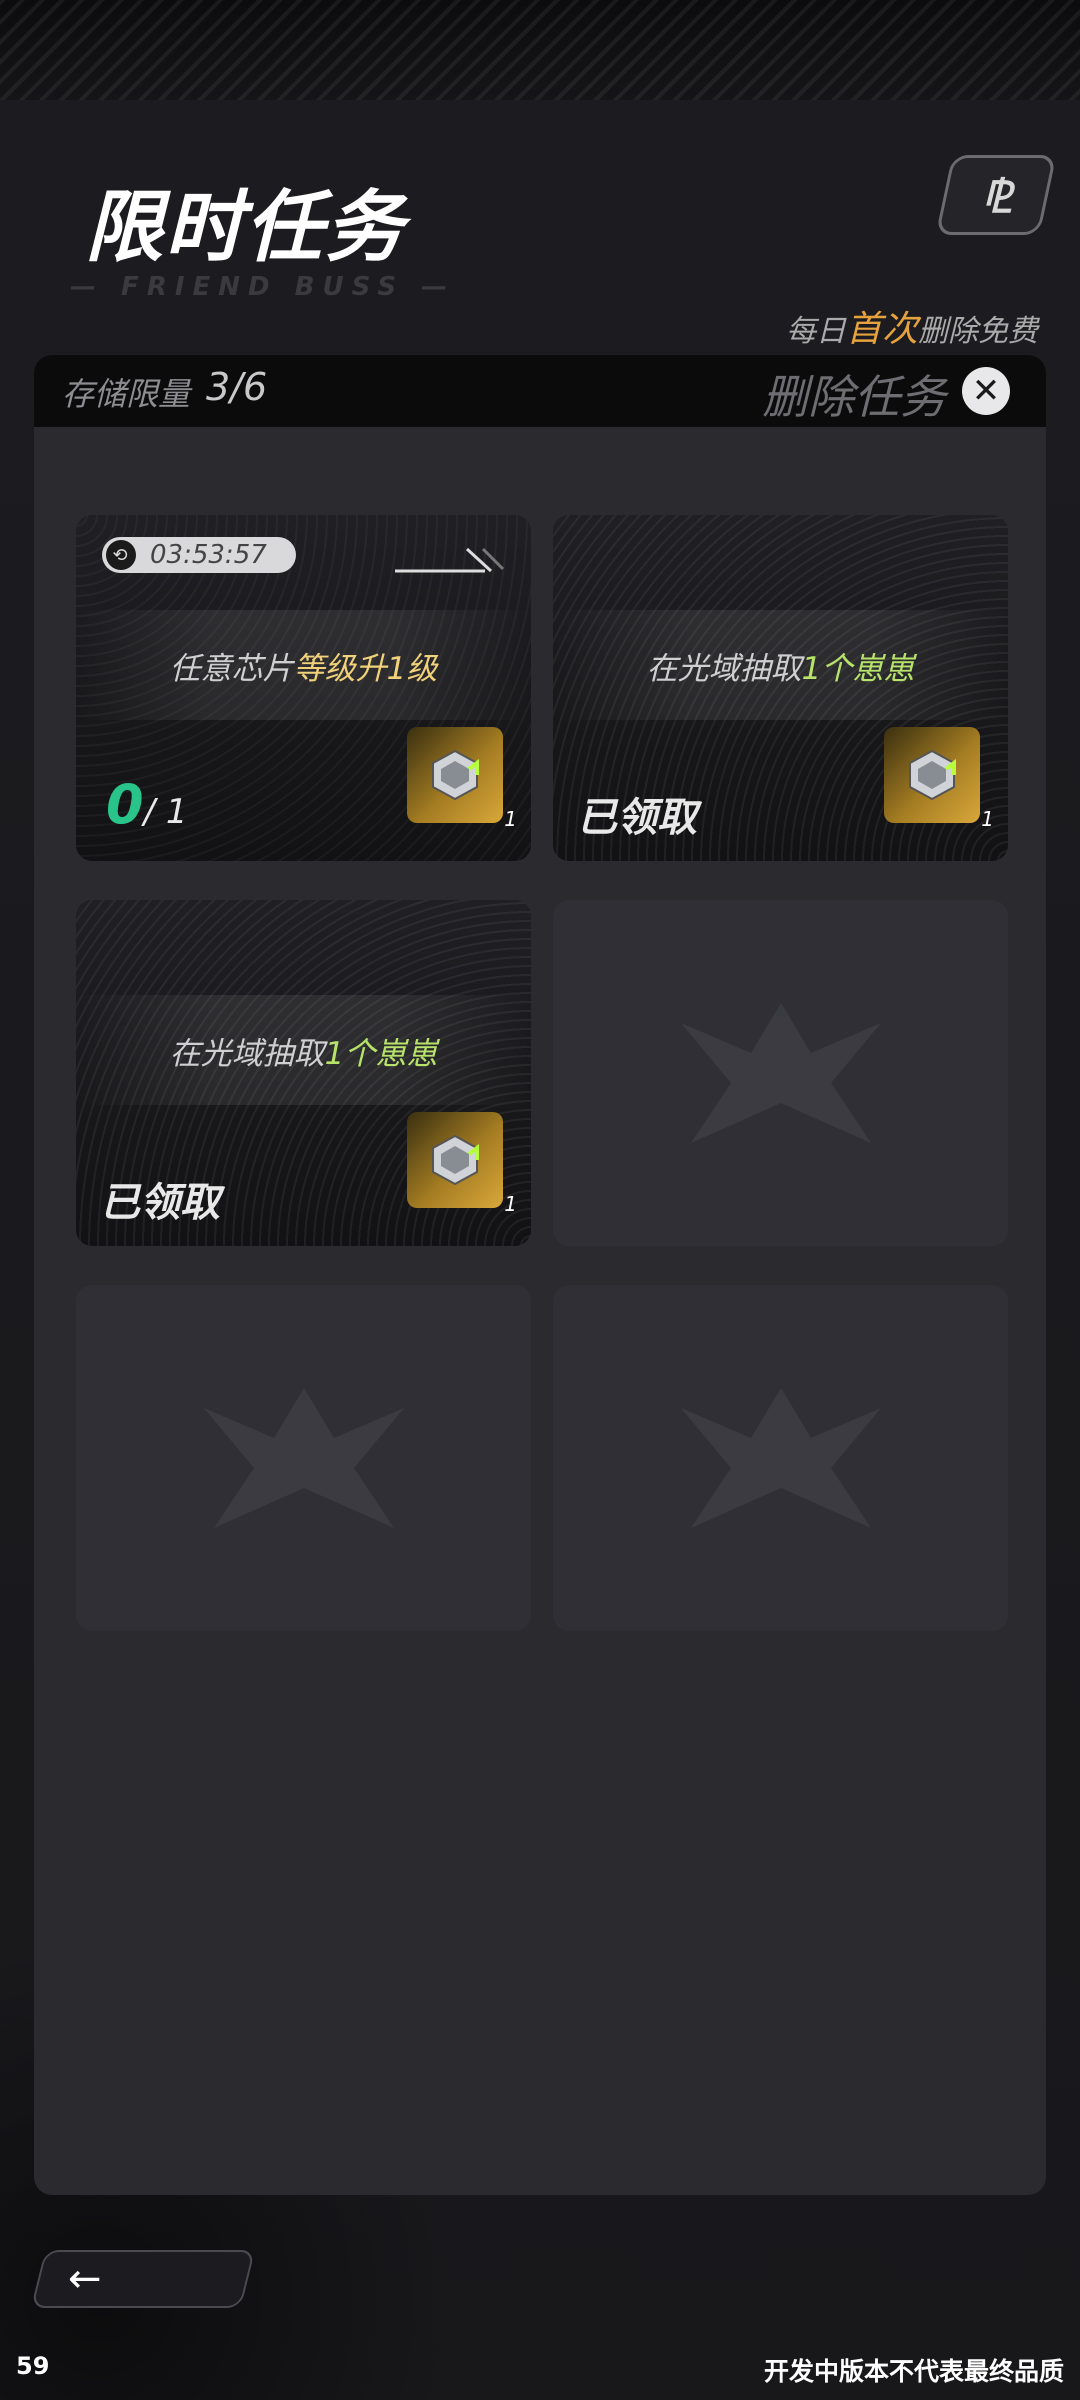 The height and width of the screenshot is (2400, 1080). I want to click on progress-current: 0, so click(125, 804).